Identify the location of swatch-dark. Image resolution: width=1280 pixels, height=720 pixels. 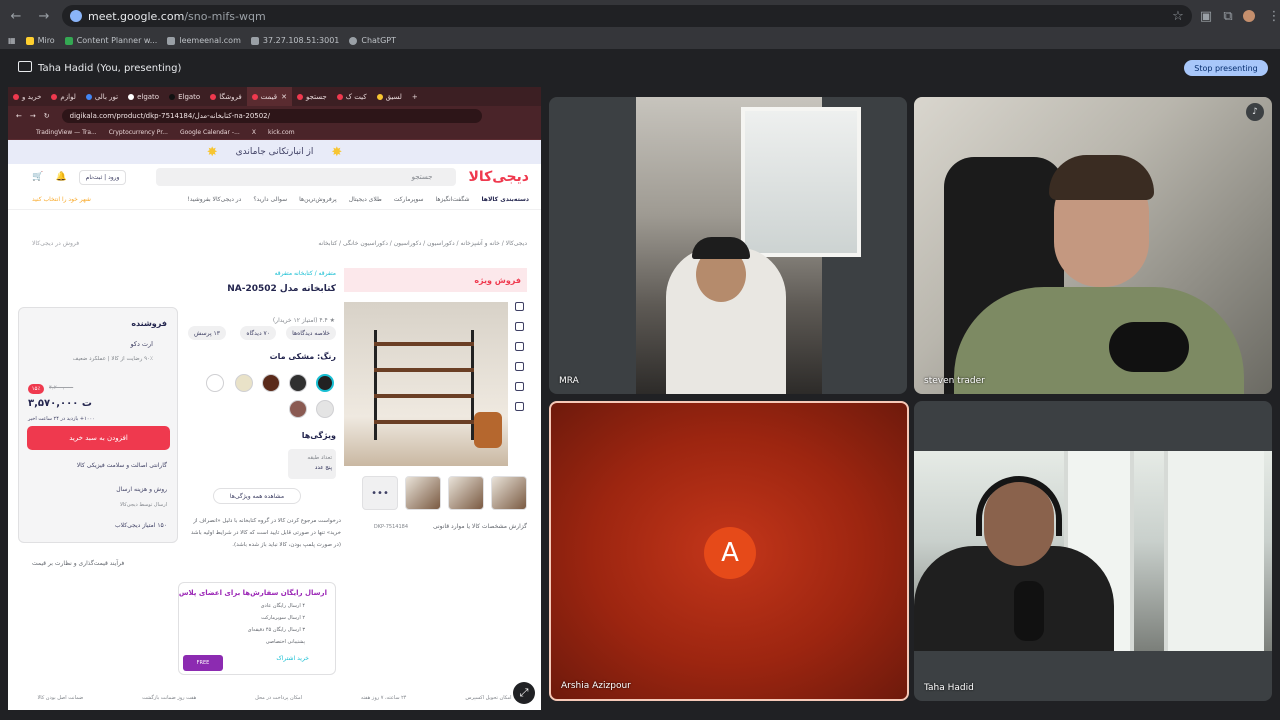
(298, 383).